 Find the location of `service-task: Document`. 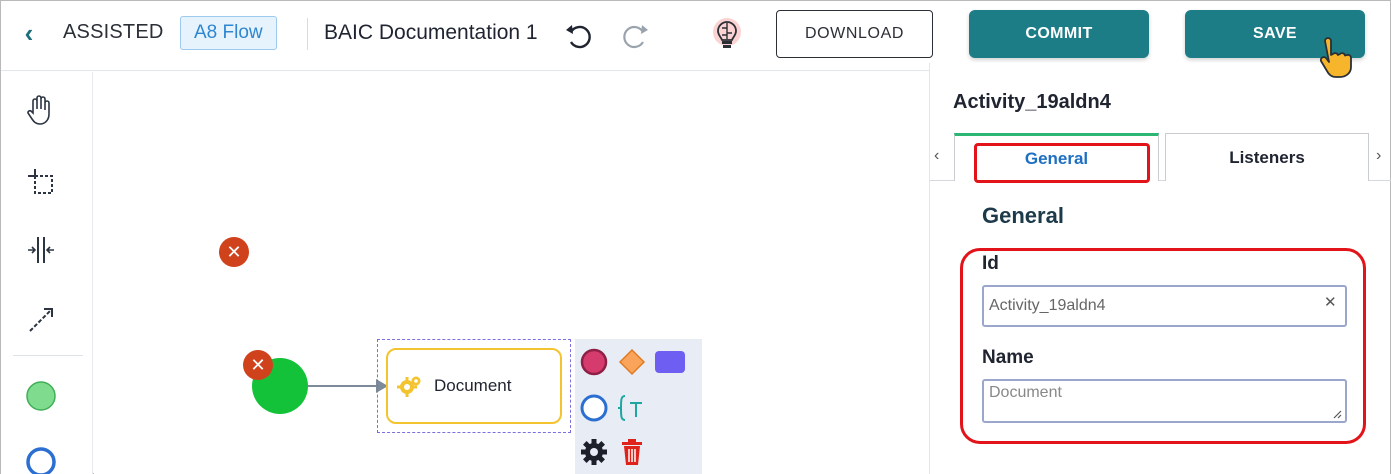

service-task: Document is located at coordinates (474, 386).